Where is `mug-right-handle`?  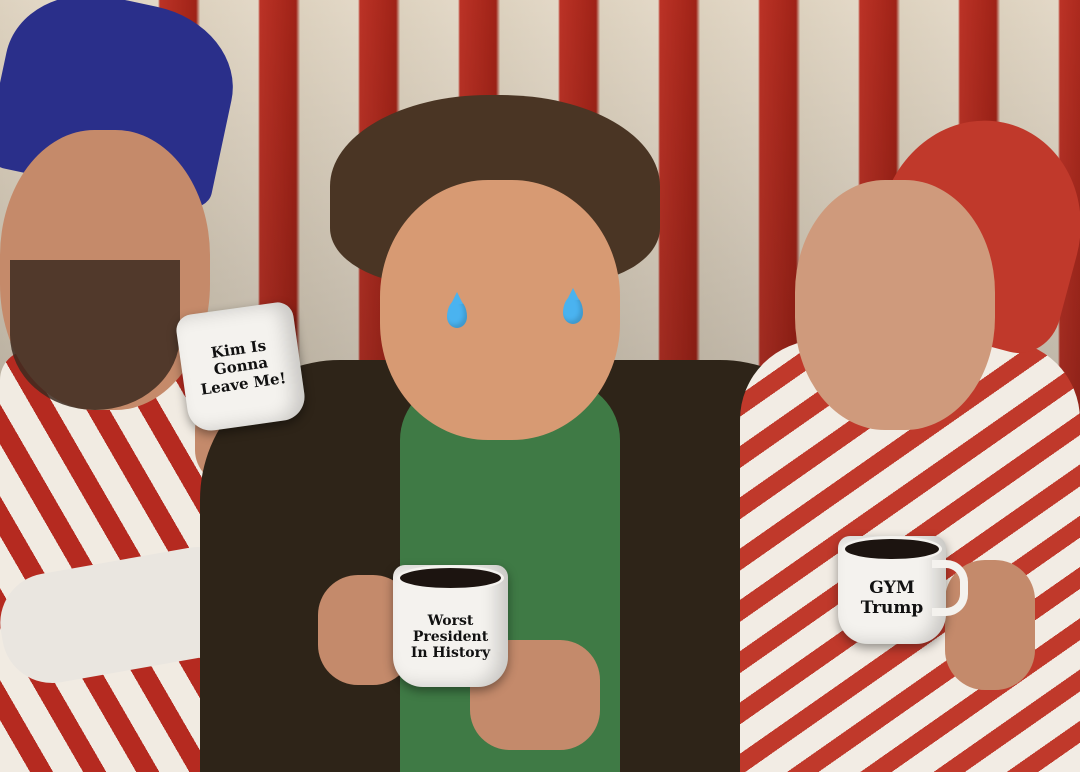
mug-right-handle is located at coordinates (950, 588).